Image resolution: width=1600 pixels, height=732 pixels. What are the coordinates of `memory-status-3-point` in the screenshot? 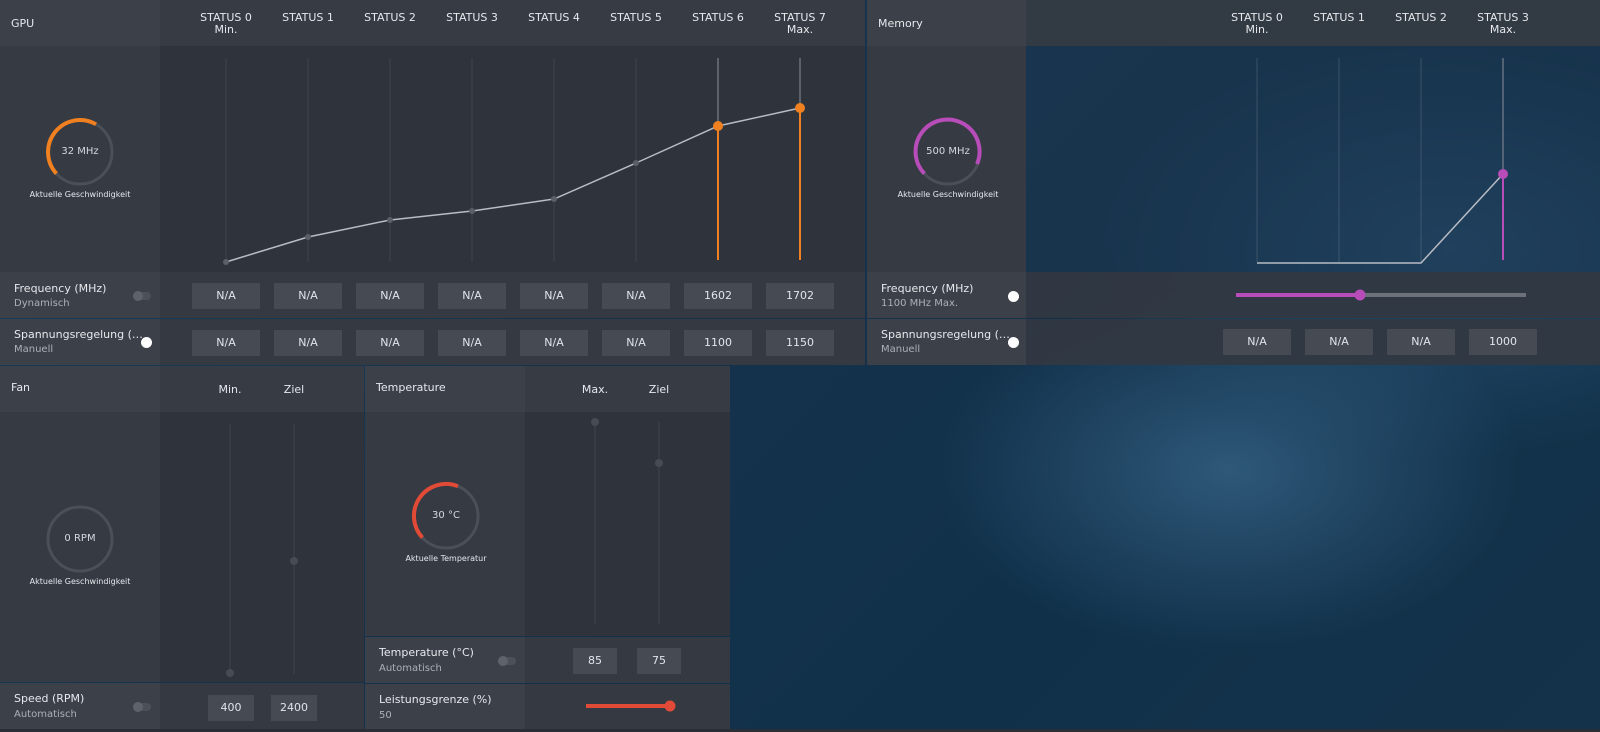 It's located at (1503, 174).